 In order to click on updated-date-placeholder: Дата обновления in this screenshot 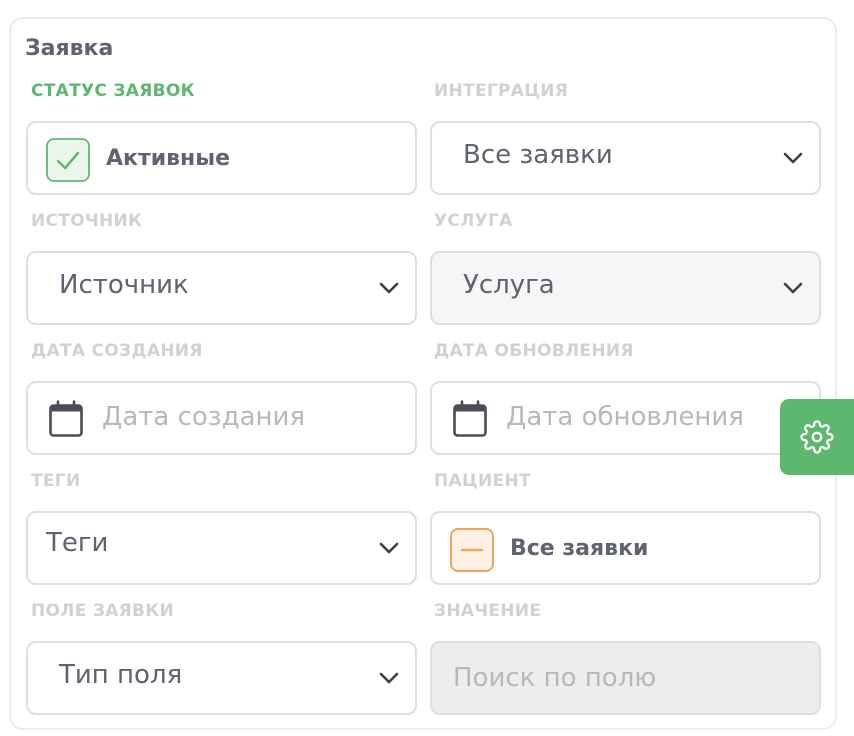, I will do `click(625, 417)`.